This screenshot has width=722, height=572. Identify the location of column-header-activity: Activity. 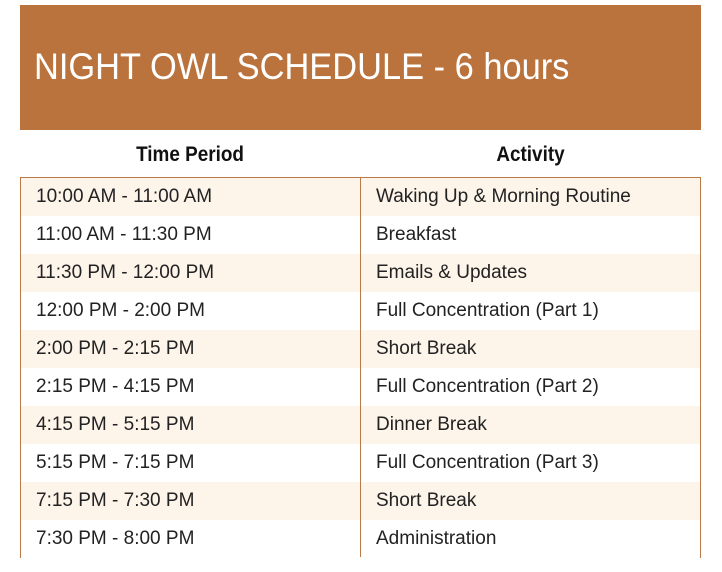
(530, 154).